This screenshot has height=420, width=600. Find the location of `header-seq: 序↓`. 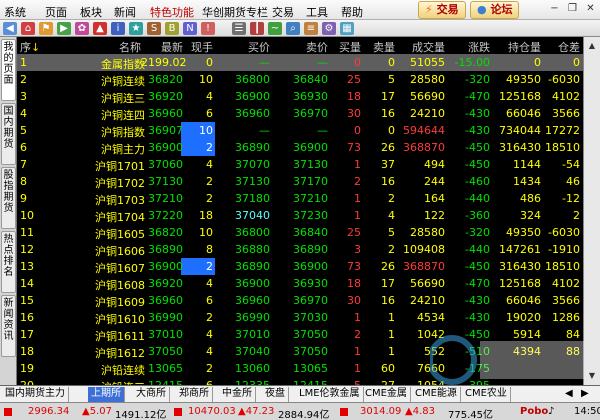

header-seq: 序↓ is located at coordinates (30, 47).